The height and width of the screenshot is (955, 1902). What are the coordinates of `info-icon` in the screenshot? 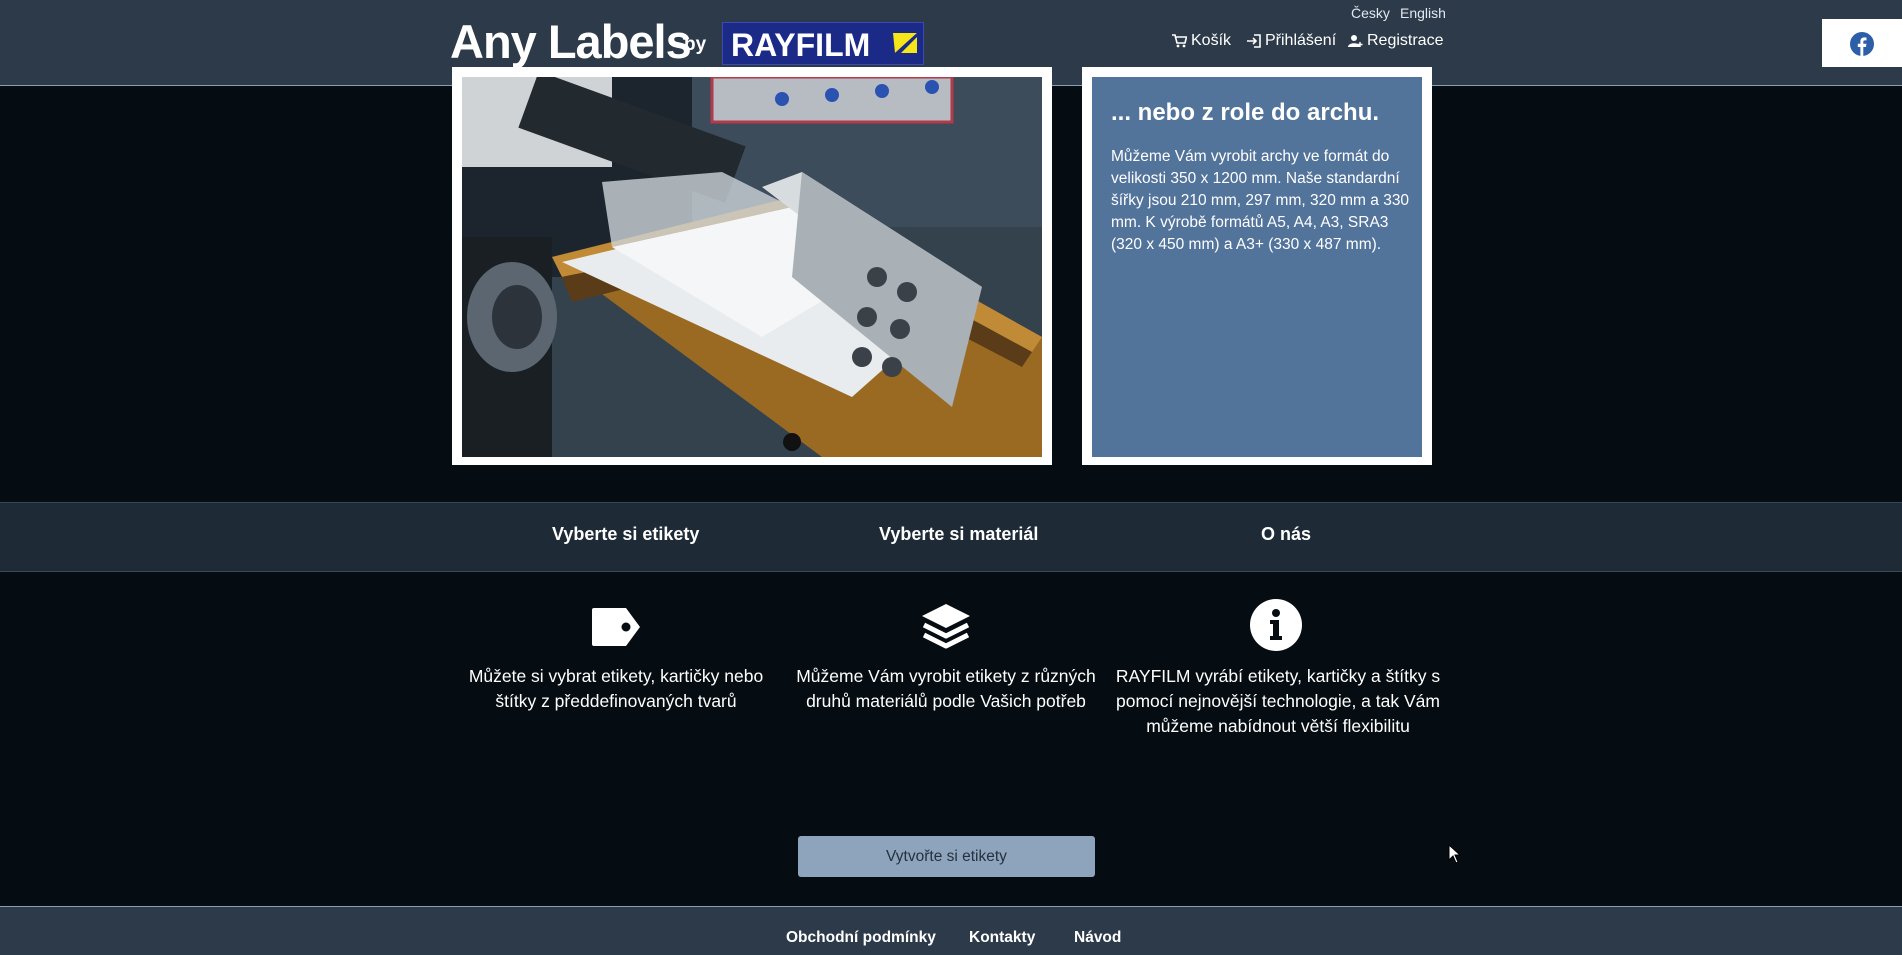 It's located at (1276, 625).